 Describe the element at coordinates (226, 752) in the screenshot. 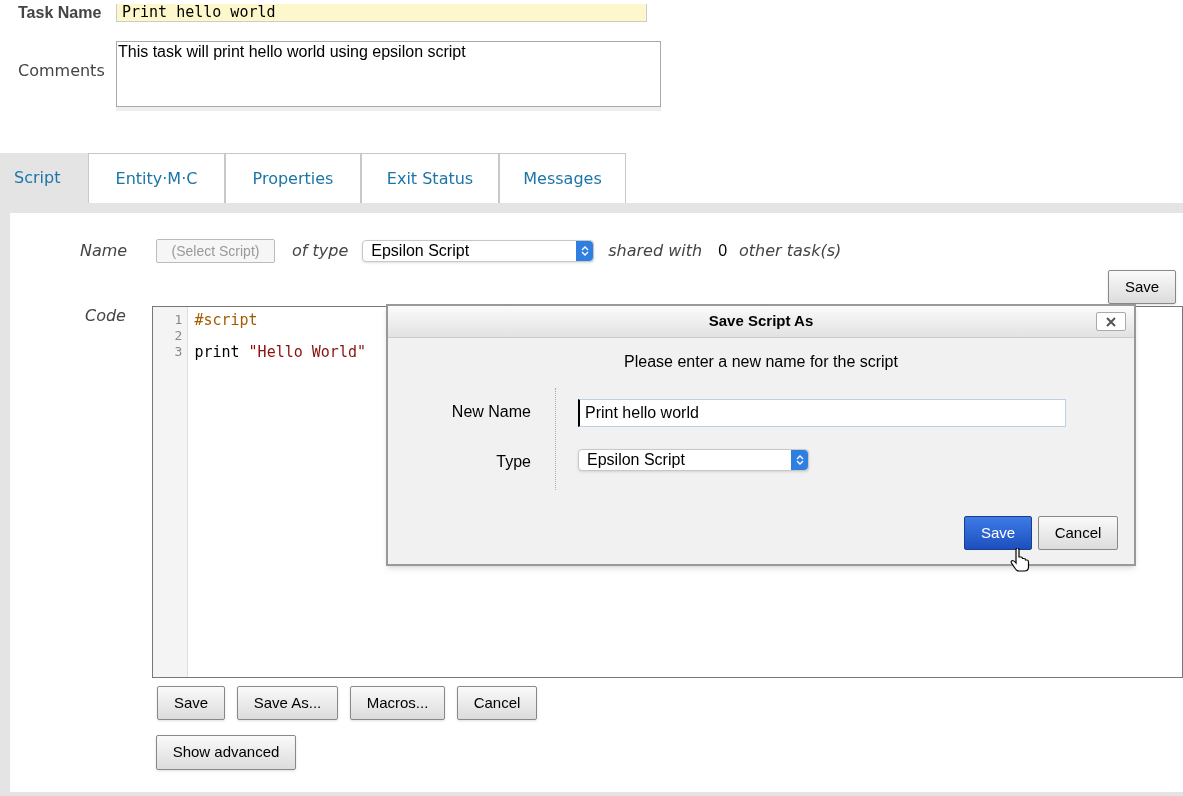

I see `show-advanced-button: Show advanced` at that location.